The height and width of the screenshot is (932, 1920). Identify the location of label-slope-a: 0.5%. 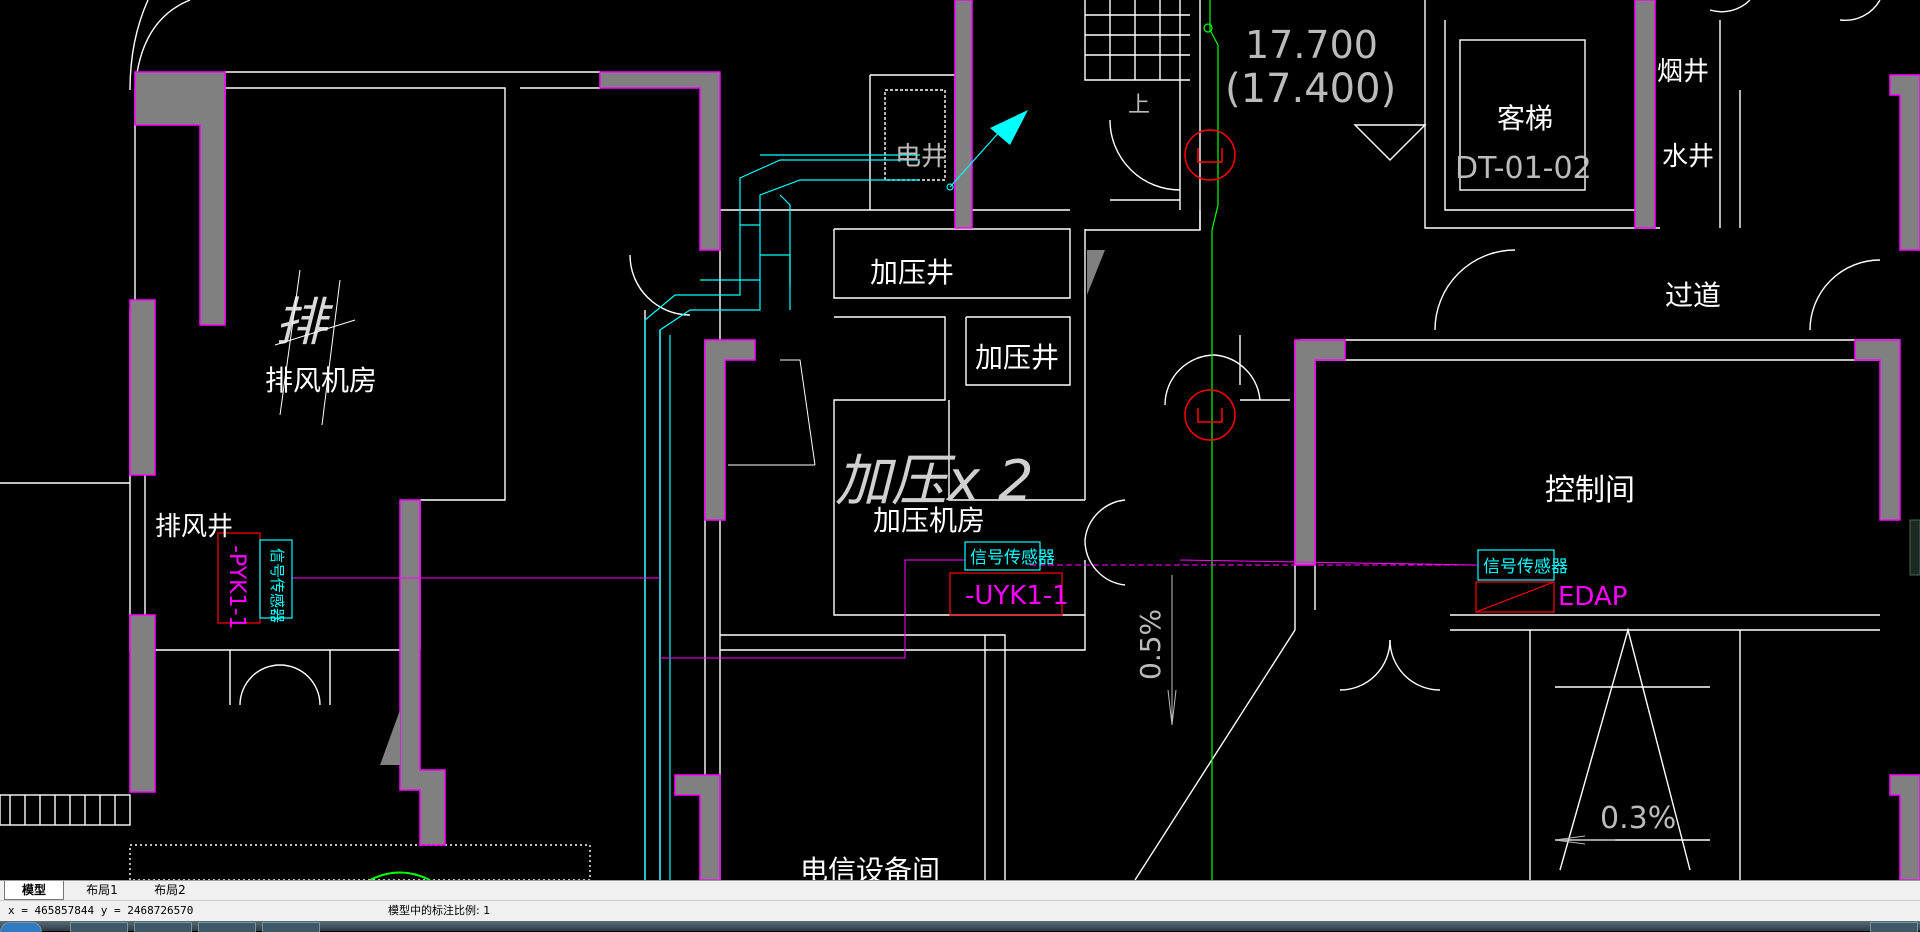
(1150, 644).